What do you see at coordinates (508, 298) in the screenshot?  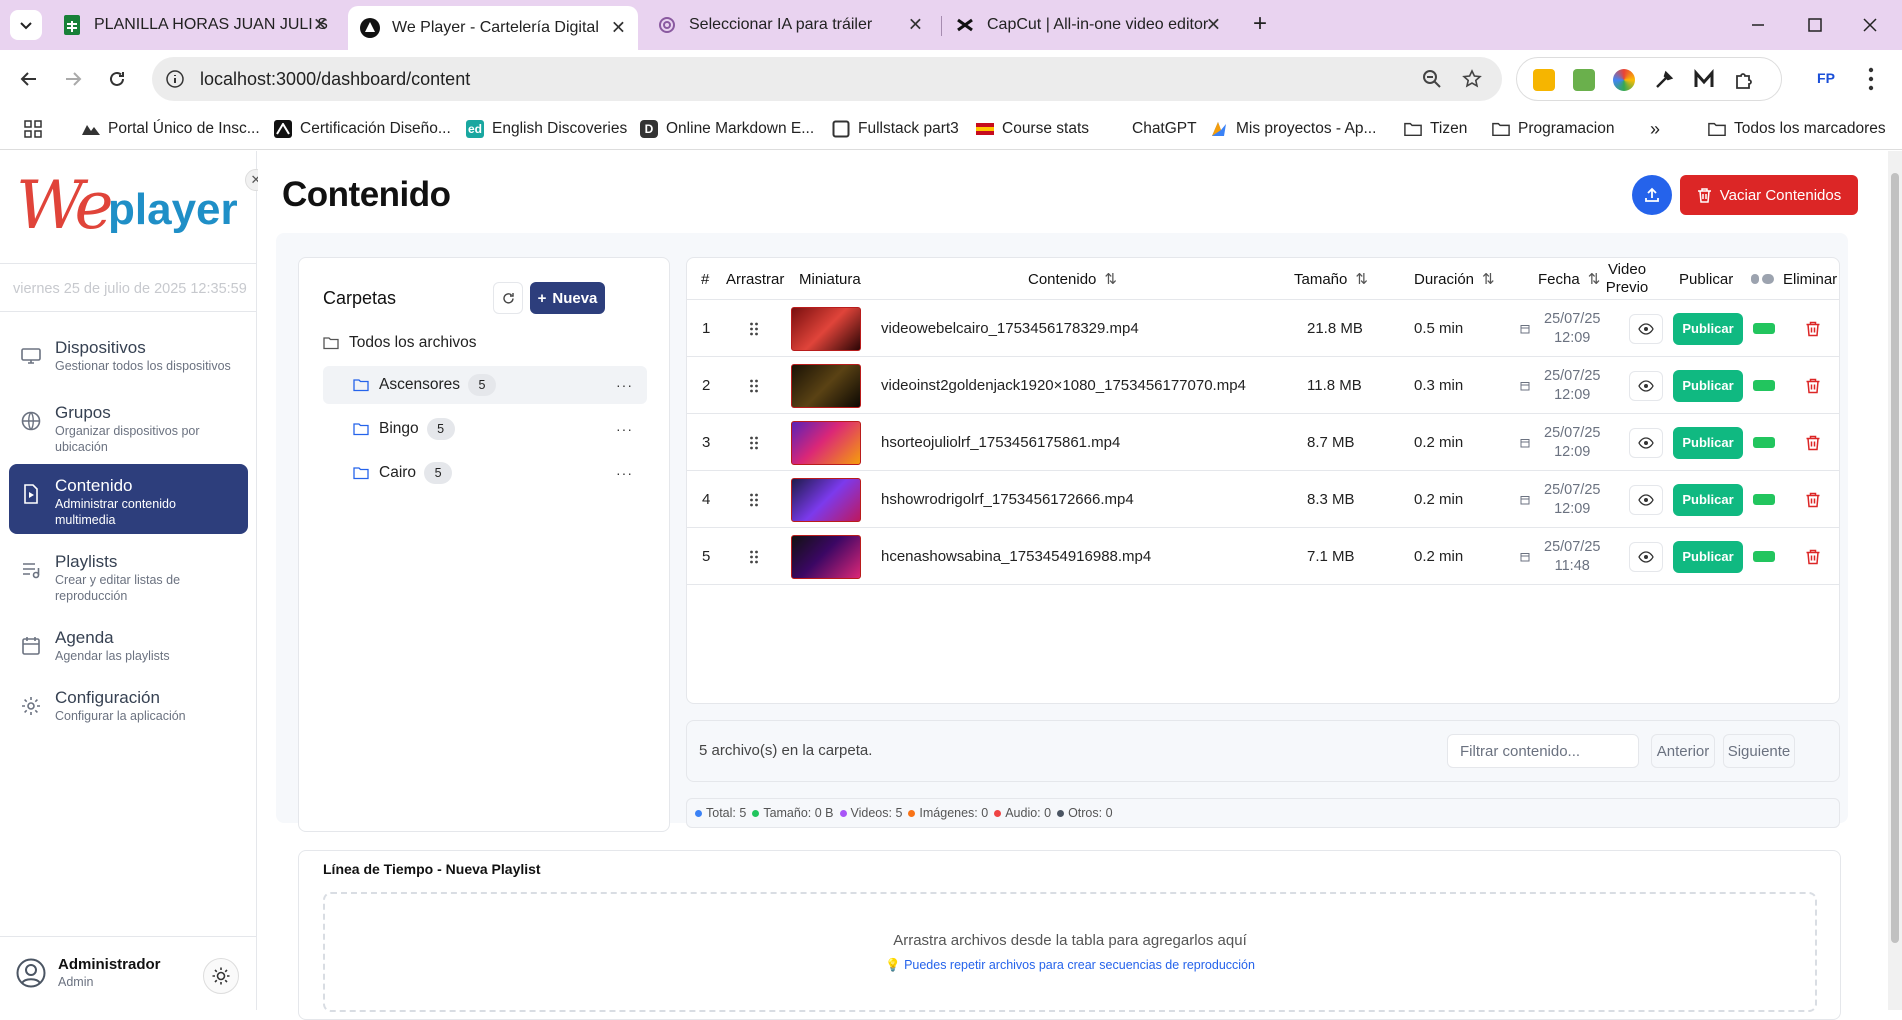 I see `refresh-folders-button` at bounding box center [508, 298].